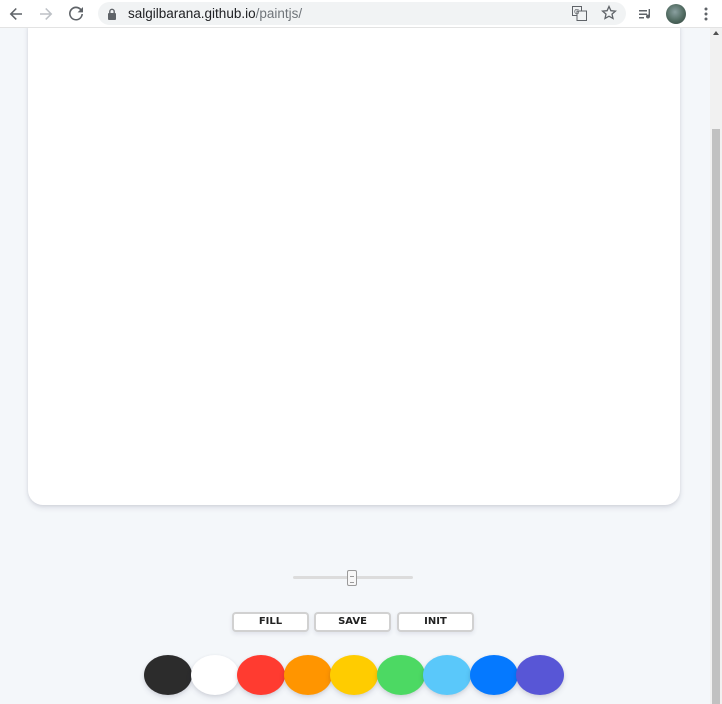  What do you see at coordinates (706, 14) in the screenshot?
I see `kebab-menu-icon` at bounding box center [706, 14].